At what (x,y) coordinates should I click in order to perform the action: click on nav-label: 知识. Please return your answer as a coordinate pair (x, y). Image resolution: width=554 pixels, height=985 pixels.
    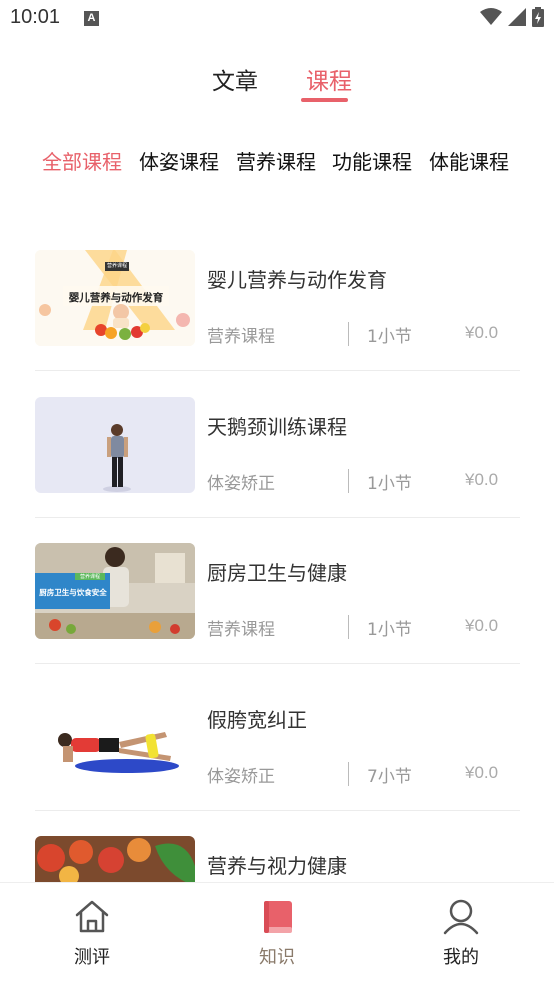
    Looking at the image, I should click on (277, 957).